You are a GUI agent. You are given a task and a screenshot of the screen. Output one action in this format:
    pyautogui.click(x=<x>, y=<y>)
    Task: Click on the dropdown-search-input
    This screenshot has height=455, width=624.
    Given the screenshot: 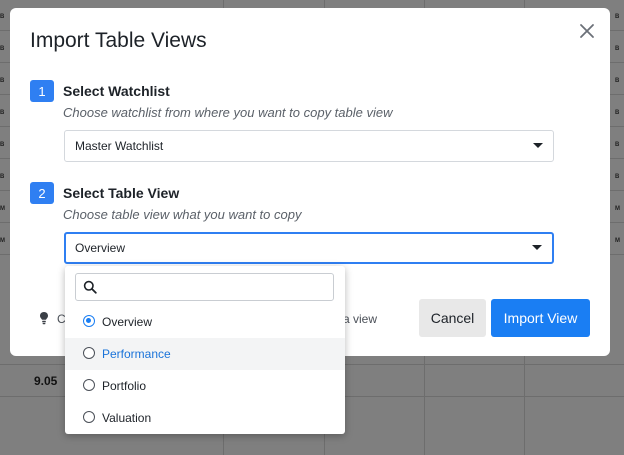 What is the action you would take?
    pyautogui.click(x=216, y=288)
    